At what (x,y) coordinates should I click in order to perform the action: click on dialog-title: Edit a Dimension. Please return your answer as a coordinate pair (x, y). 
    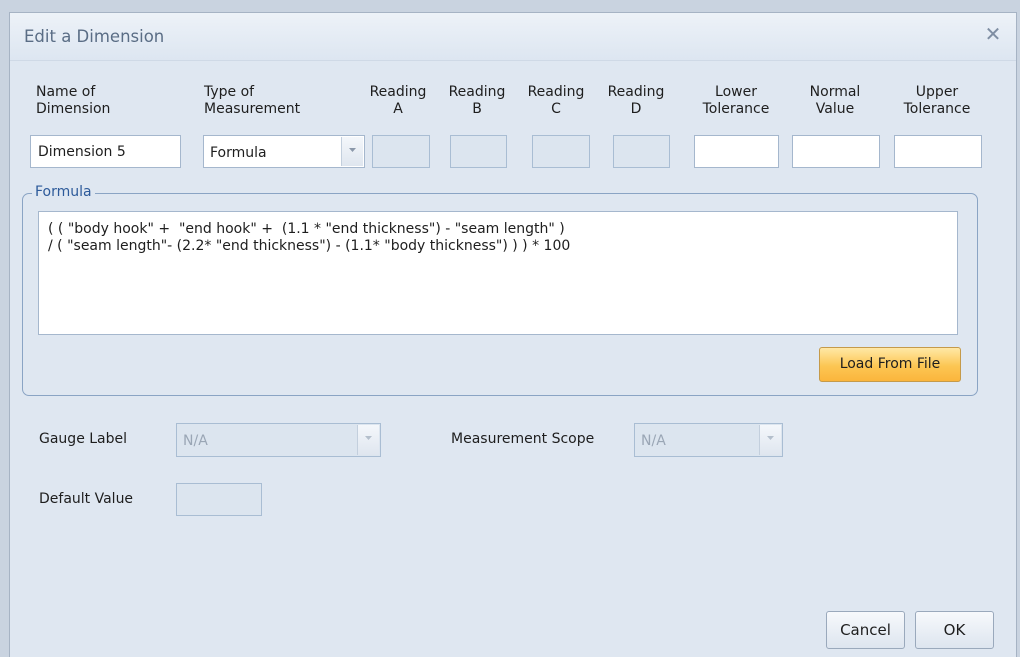
    Looking at the image, I should click on (94, 36).